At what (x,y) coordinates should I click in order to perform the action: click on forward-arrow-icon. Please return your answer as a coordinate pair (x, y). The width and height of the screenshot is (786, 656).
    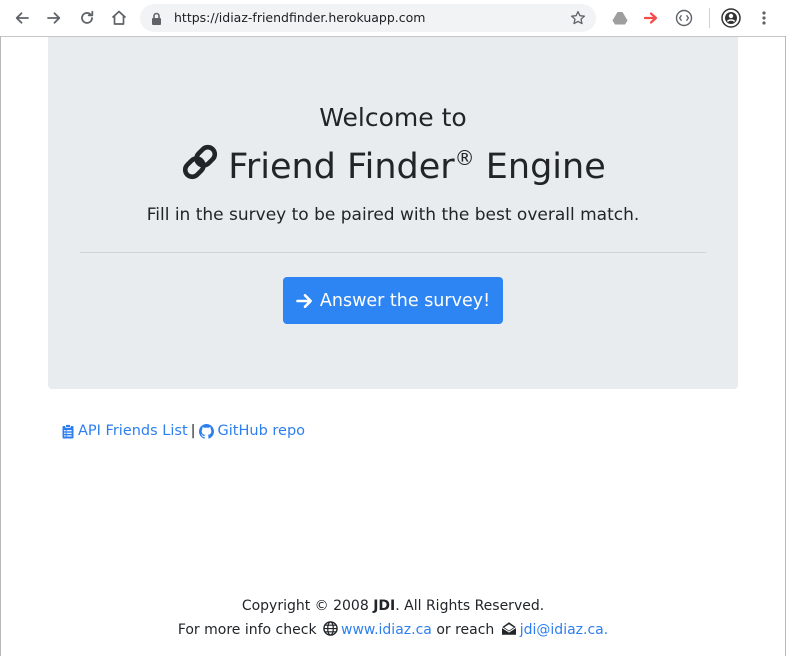
    Looking at the image, I should click on (54, 18).